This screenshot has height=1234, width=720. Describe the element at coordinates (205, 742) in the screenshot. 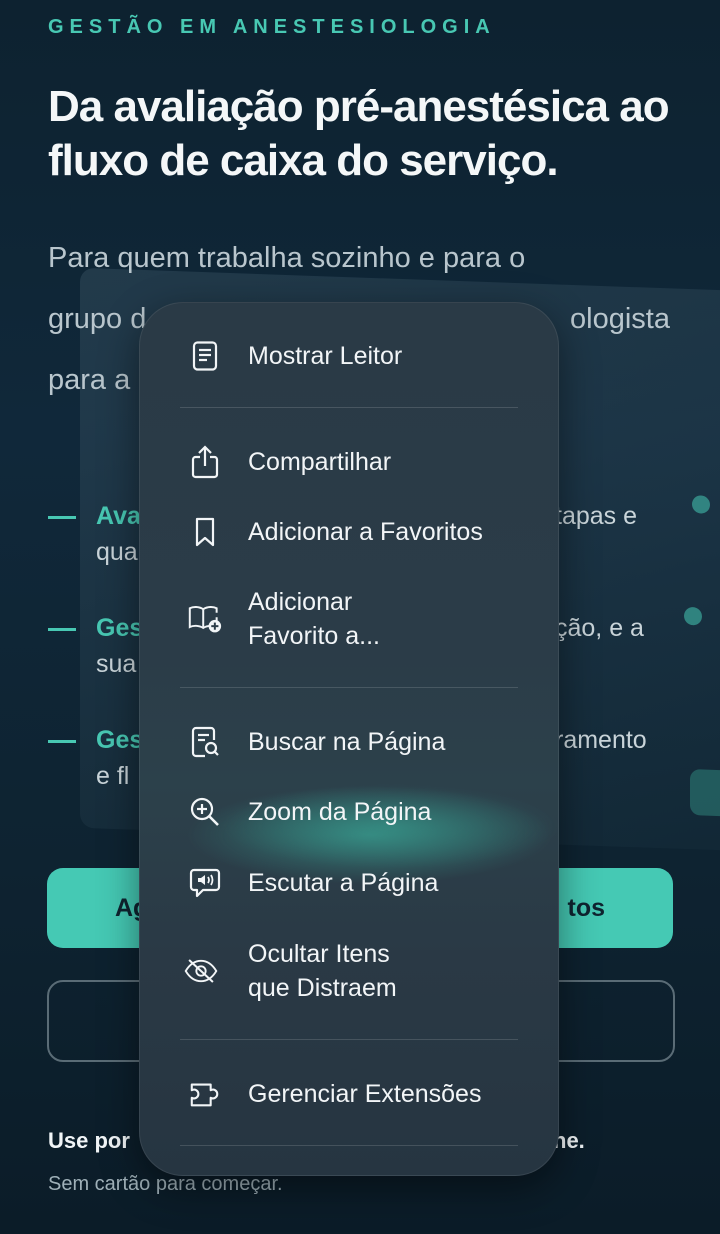

I see `find-on-page-icon` at that location.